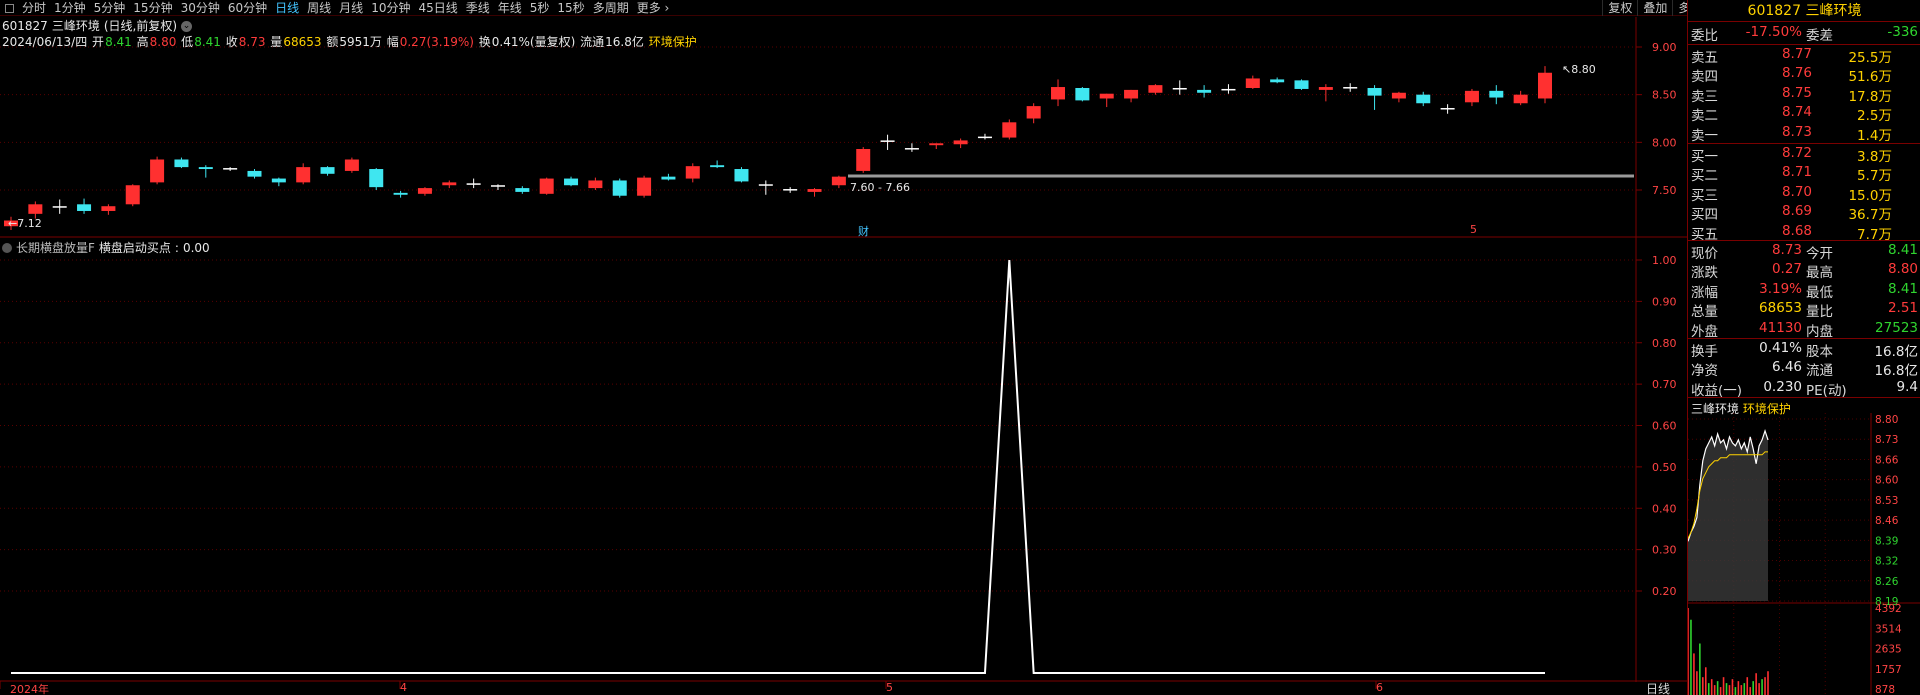 This screenshot has width=1920, height=695. I want to click on ask-price: 8.75, so click(1796, 92).